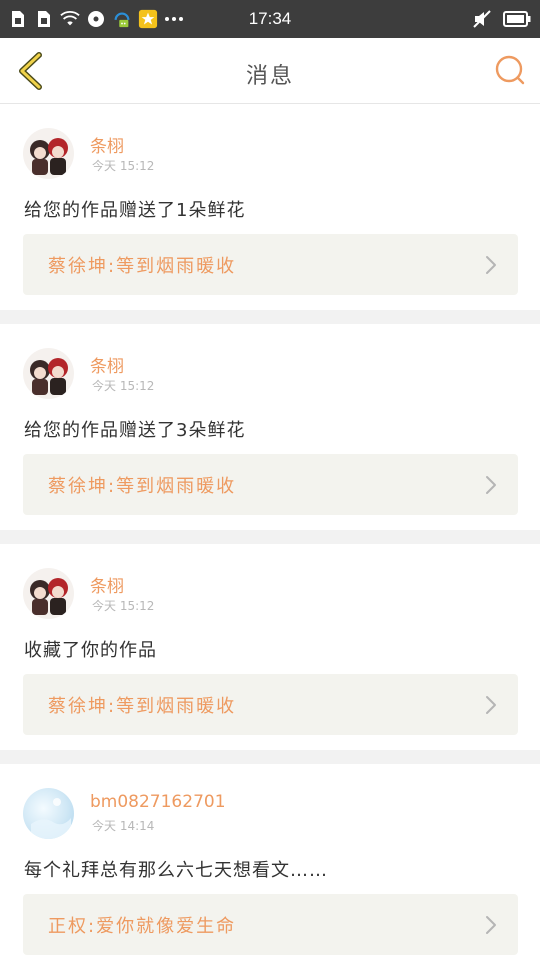  I want to click on status-icons-left, so click(96, 19).